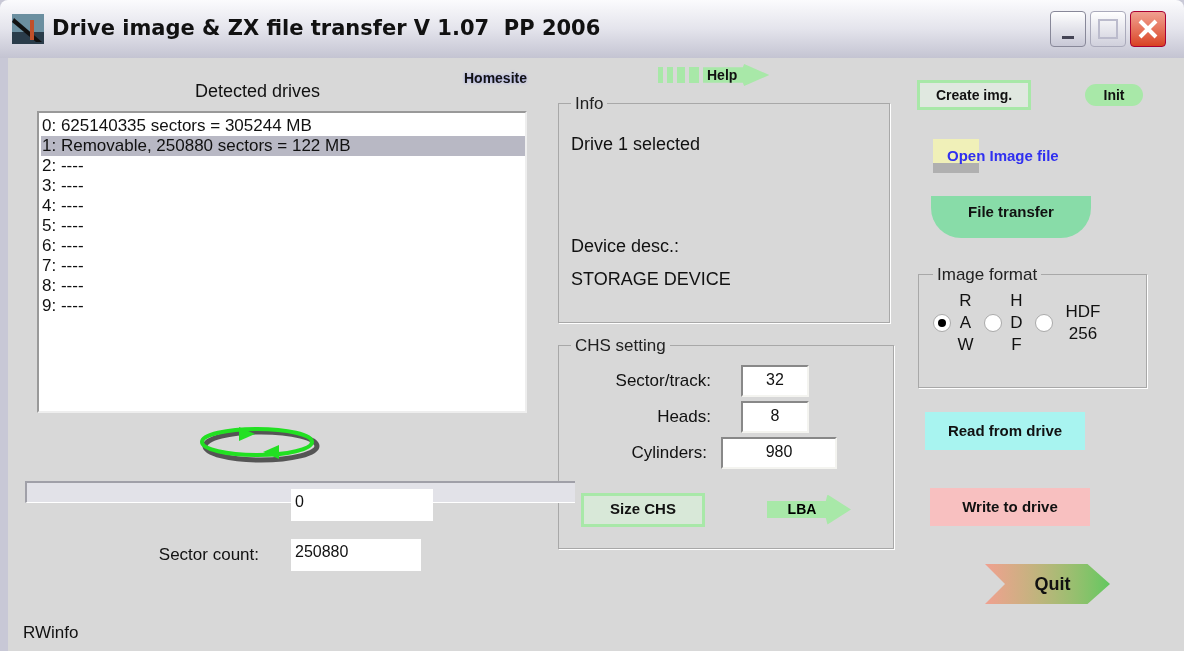 This screenshot has width=1184, height=651. Describe the element at coordinates (282, 286) in the screenshot. I see `drive-item: 8: ----` at that location.